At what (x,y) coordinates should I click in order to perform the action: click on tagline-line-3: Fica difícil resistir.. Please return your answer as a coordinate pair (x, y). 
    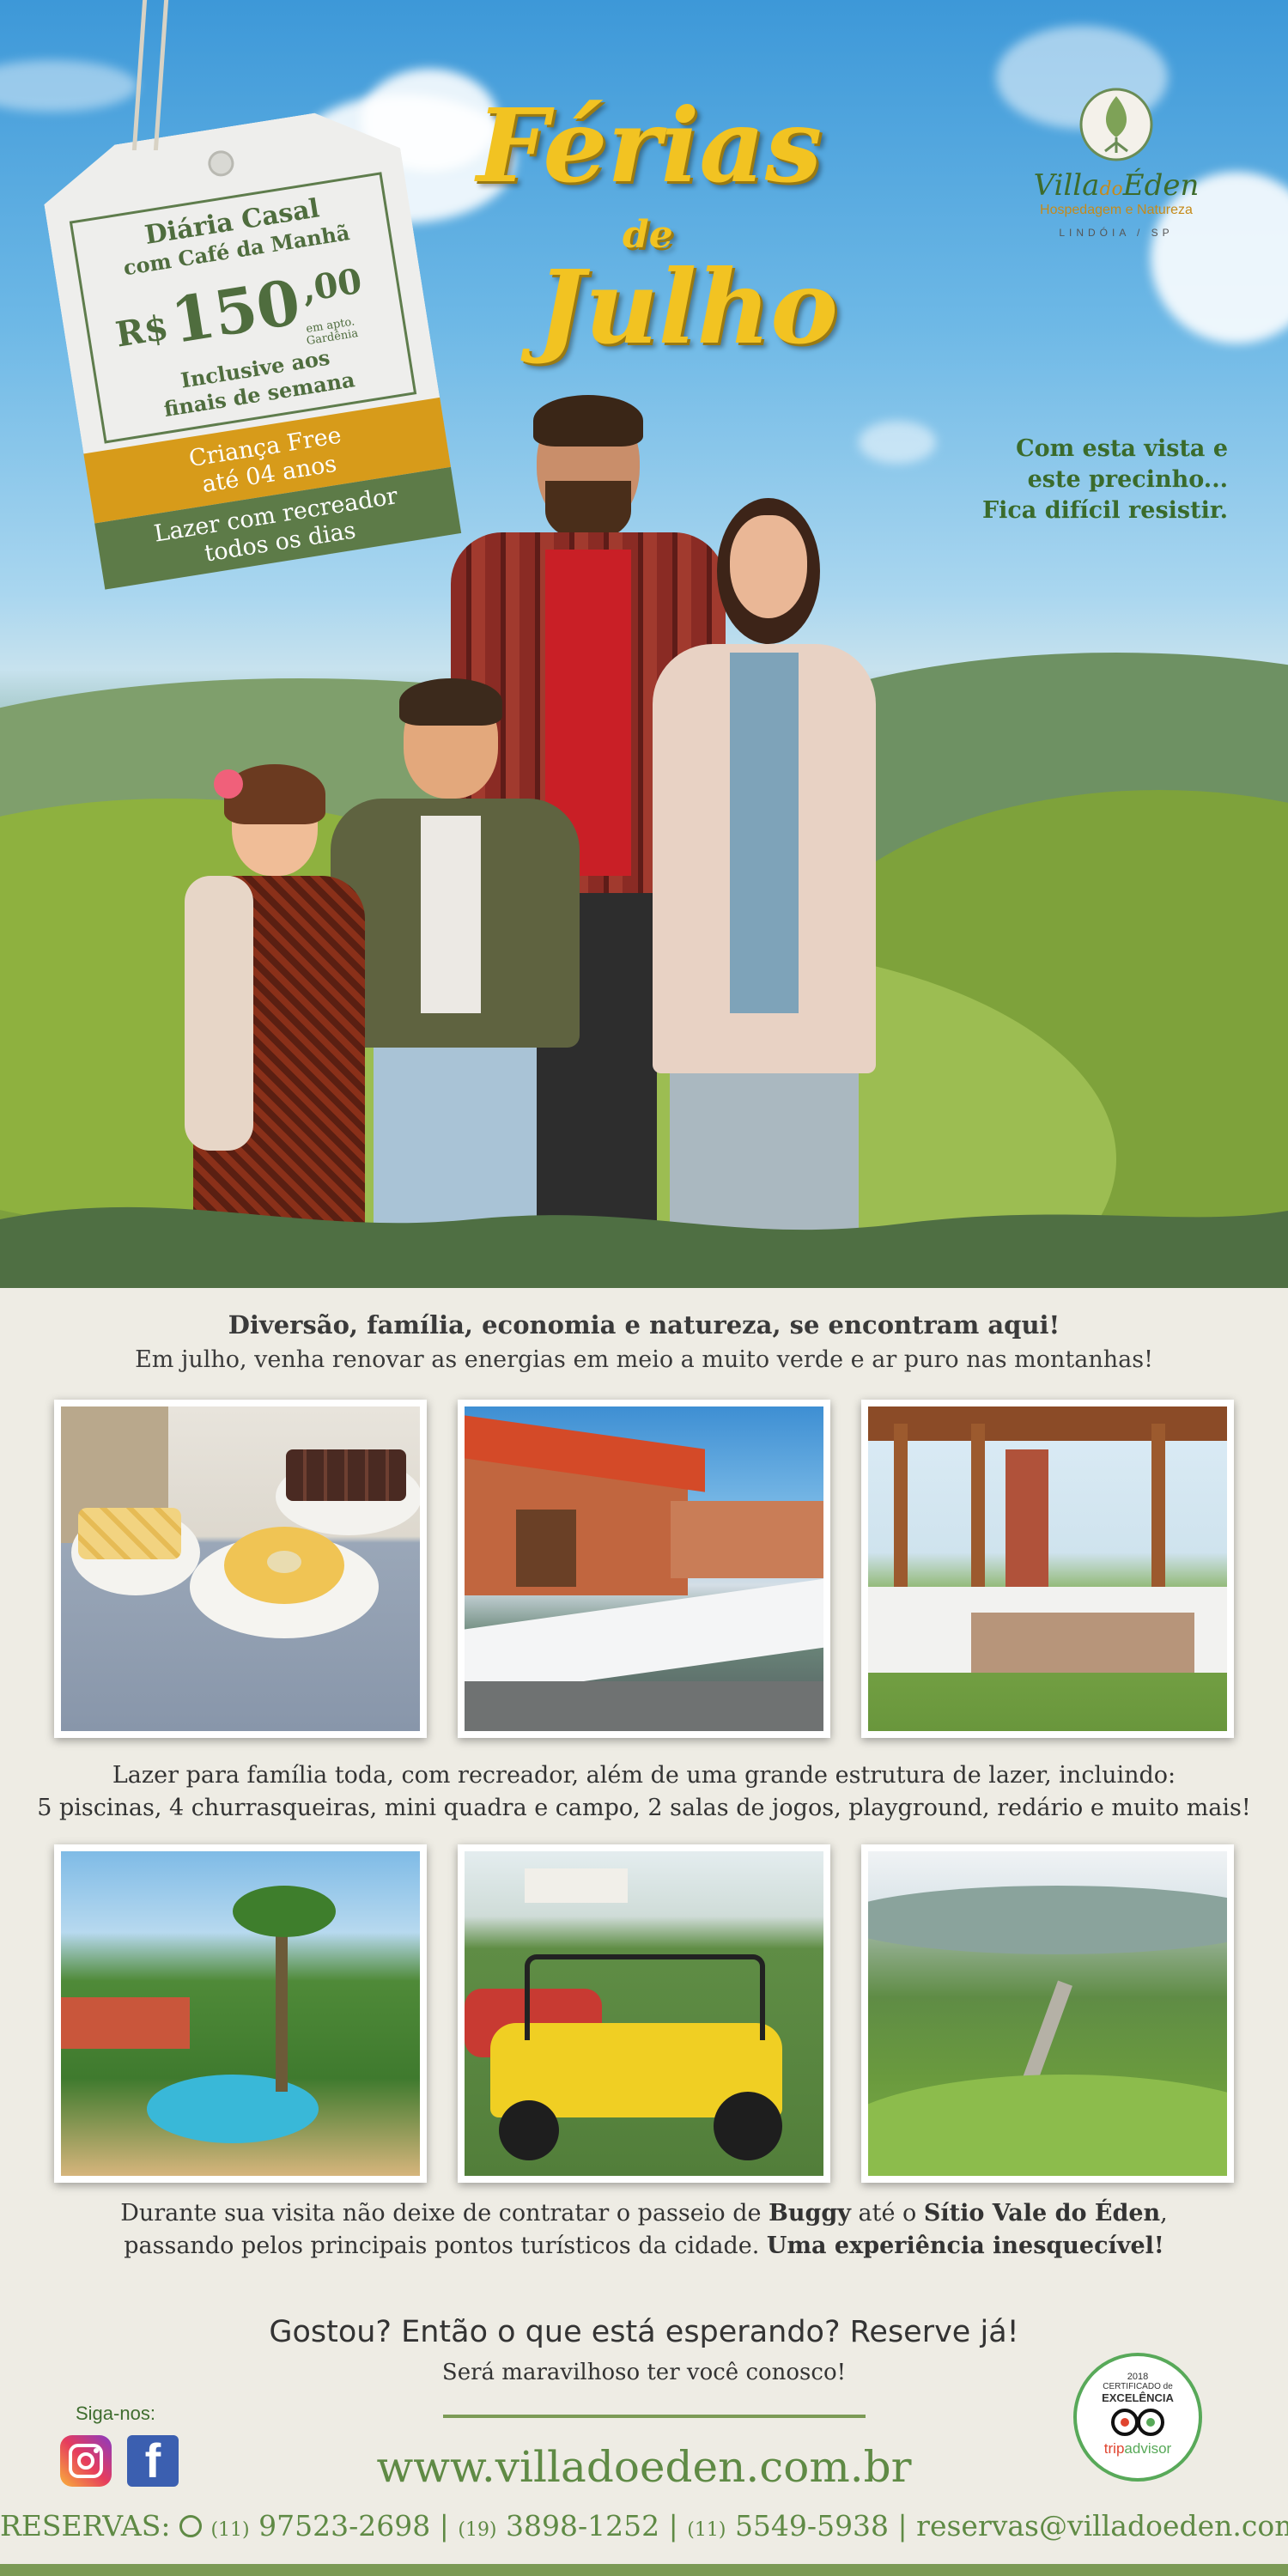
    Looking at the image, I should click on (1104, 510).